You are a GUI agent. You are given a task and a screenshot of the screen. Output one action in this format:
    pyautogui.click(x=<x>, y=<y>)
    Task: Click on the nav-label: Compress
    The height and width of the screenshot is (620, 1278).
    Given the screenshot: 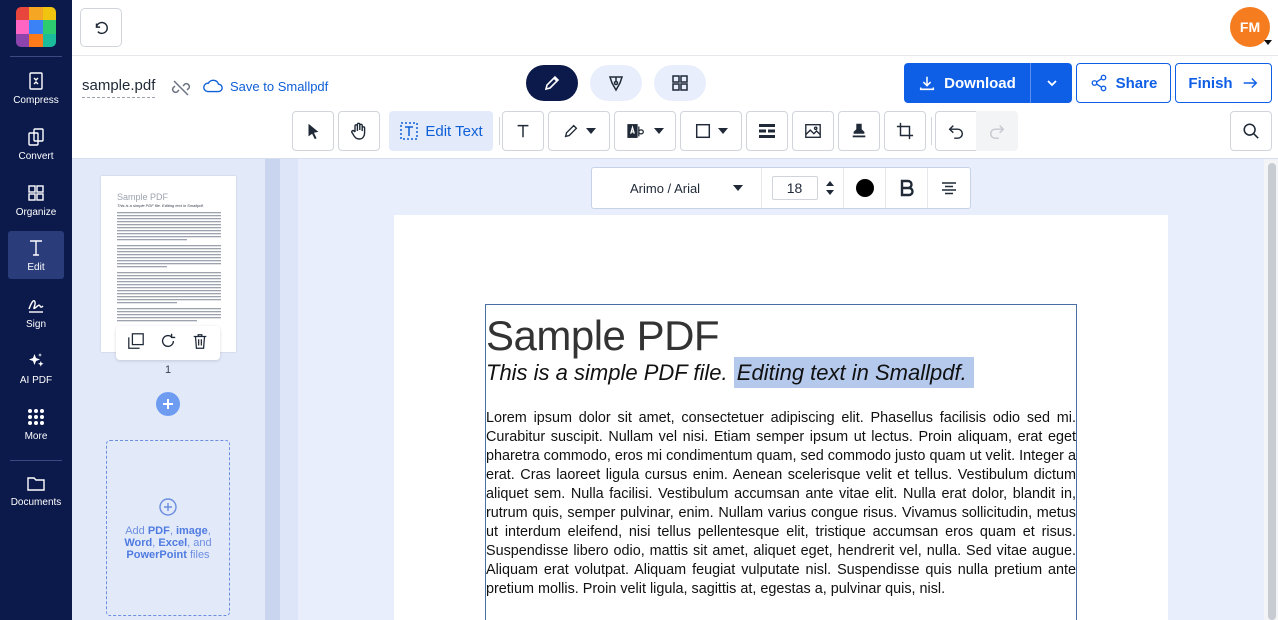 What is the action you would take?
    pyautogui.click(x=36, y=100)
    